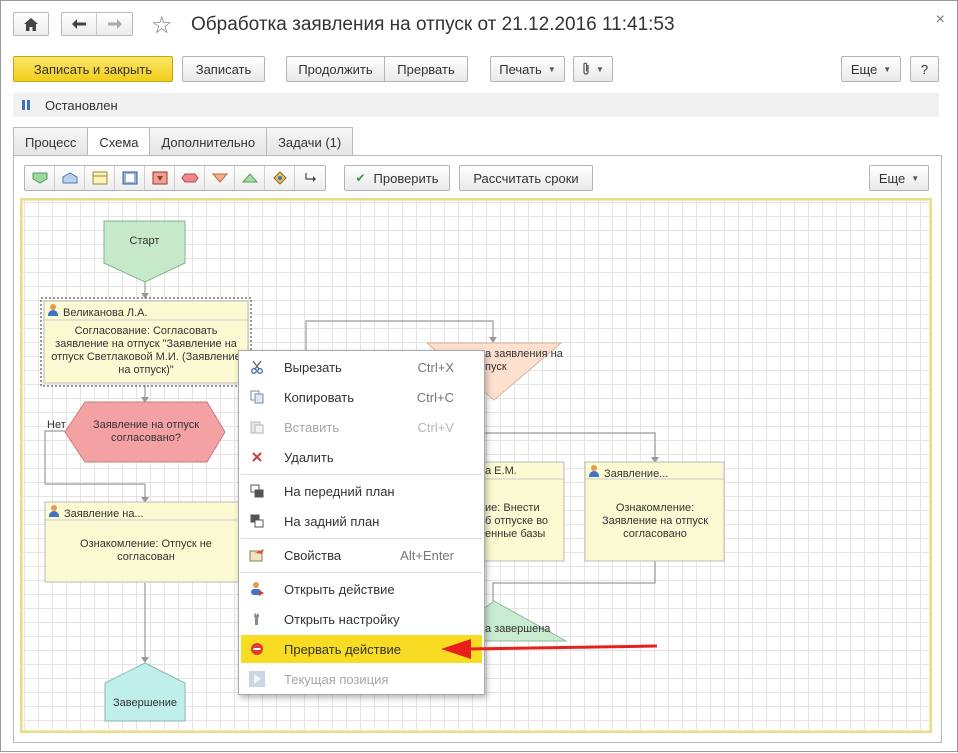 This screenshot has width=958, height=753. Describe the element at coordinates (549, 649) in the screenshot. I see `annotation-arrow` at that location.